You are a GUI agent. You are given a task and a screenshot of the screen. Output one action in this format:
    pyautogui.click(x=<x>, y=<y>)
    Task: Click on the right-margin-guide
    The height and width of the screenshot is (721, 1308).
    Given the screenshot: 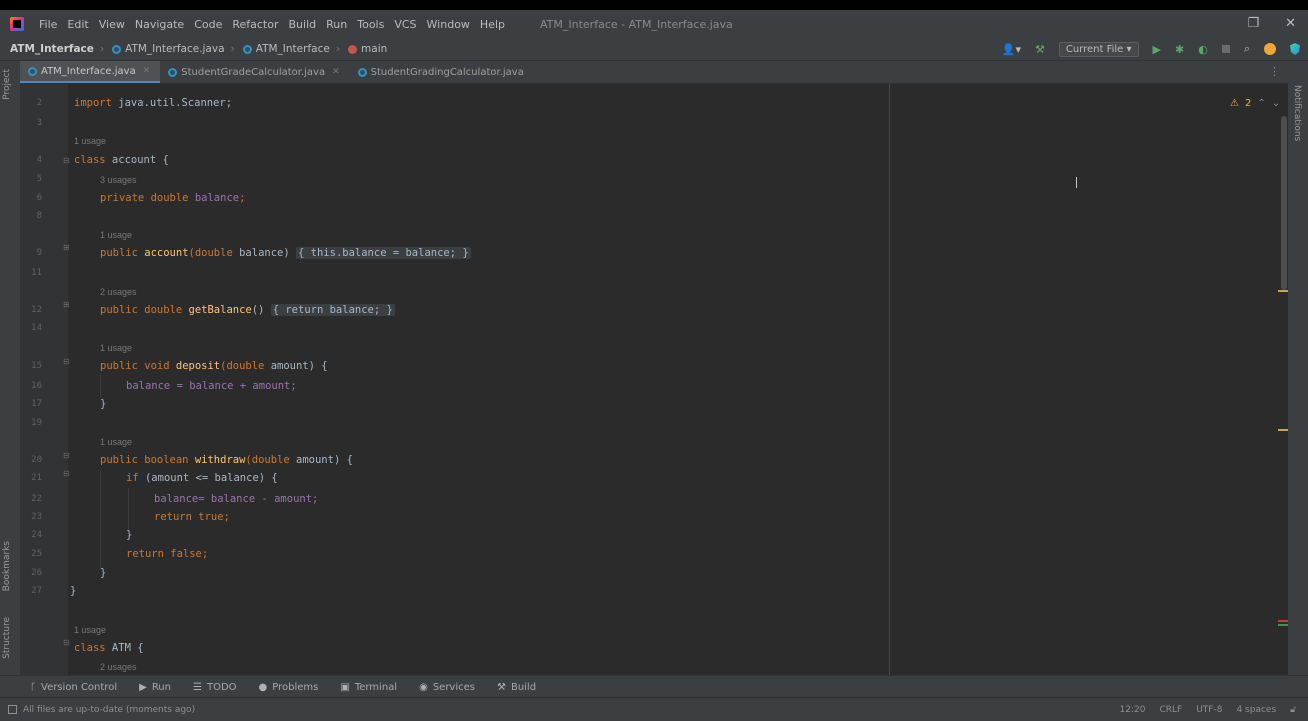 What is the action you would take?
    pyautogui.click(x=889, y=379)
    